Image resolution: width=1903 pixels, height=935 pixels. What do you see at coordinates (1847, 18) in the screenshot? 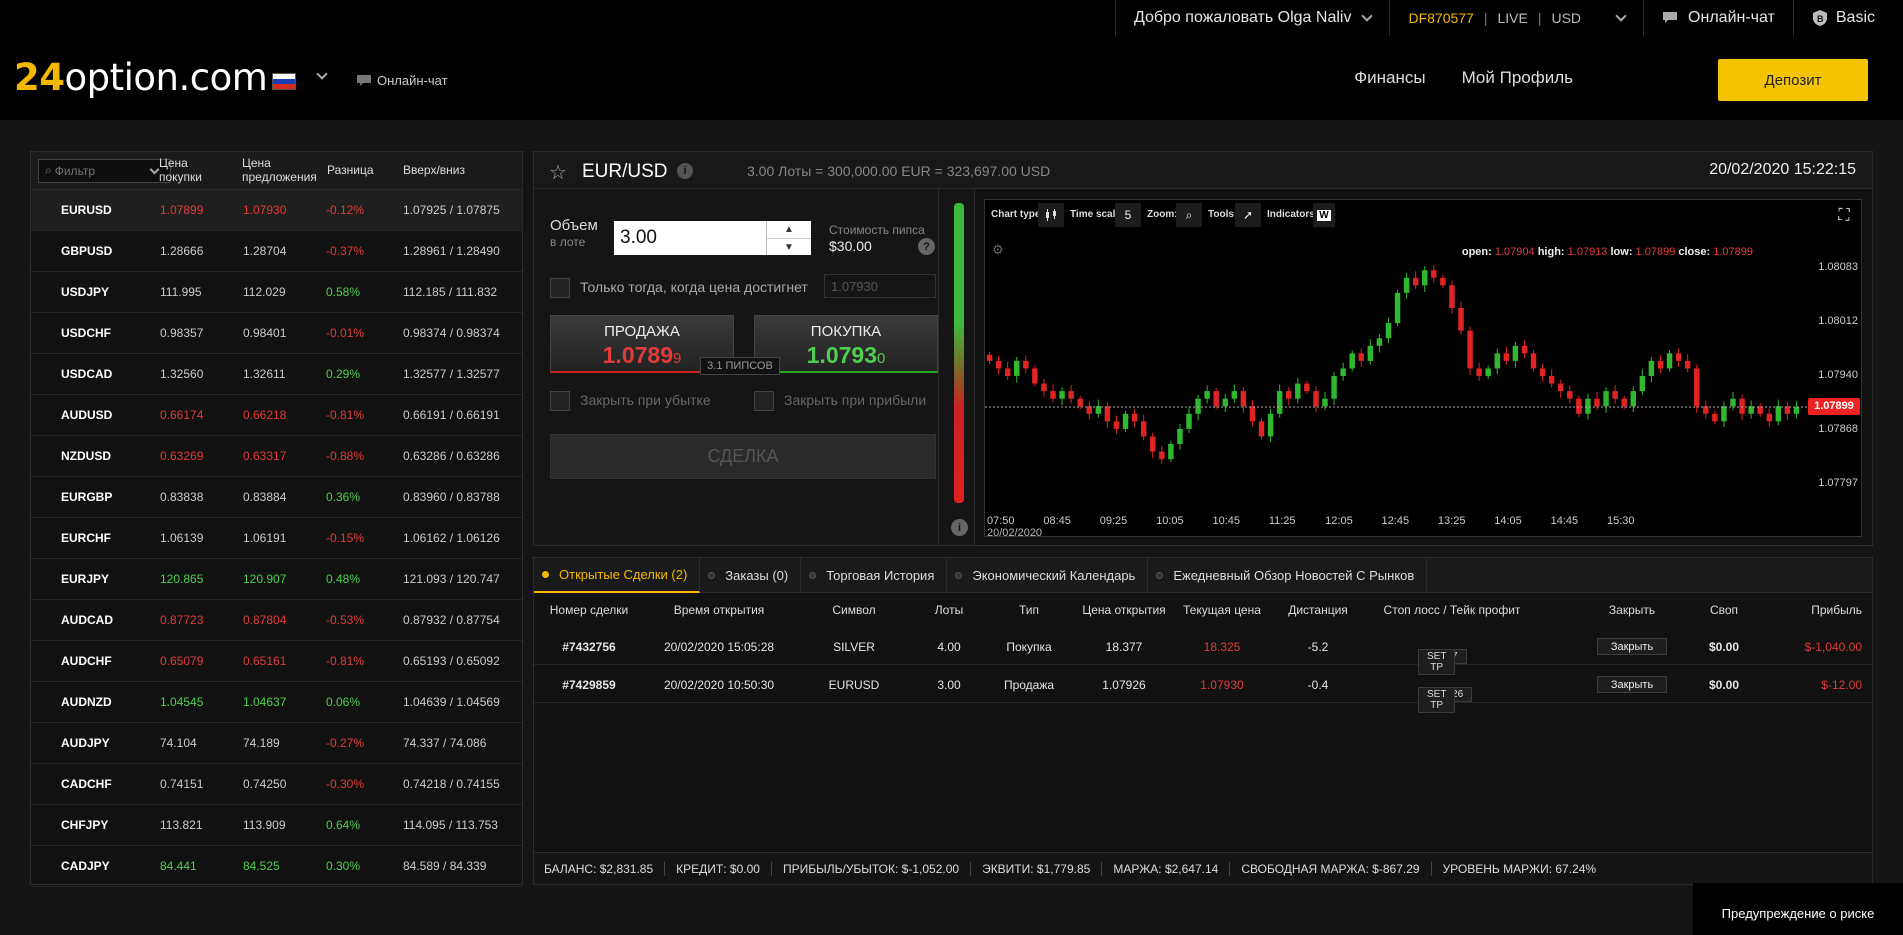
I see `tier-badge: B Basic` at bounding box center [1847, 18].